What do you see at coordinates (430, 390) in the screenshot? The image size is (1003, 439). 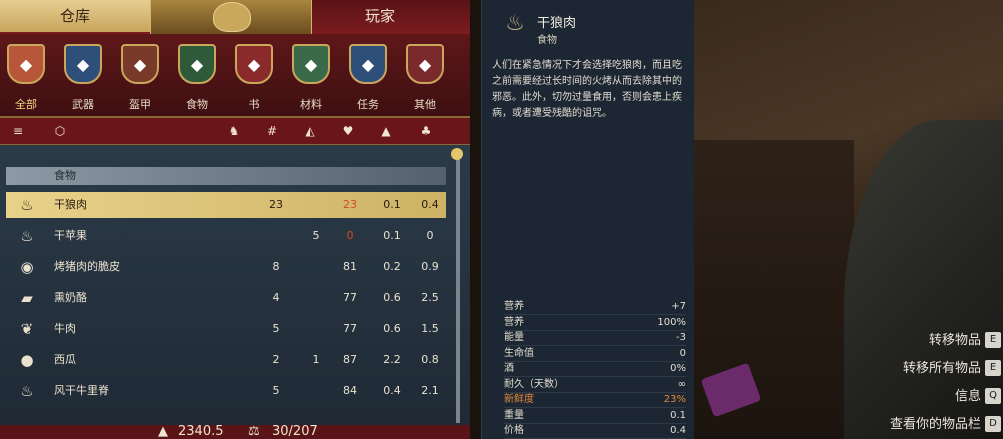 I see `item-price: 2.1` at bounding box center [430, 390].